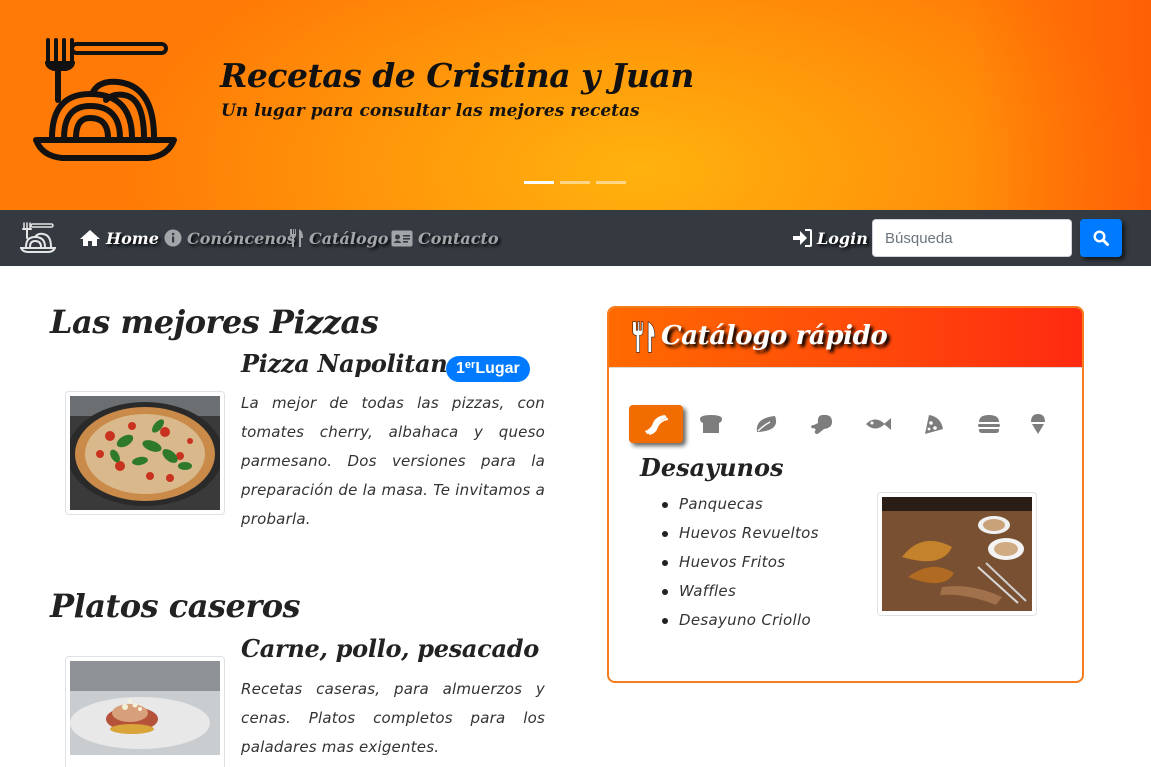 Image resolution: width=1151 pixels, height=767 pixels. I want to click on nav-about: Conóncenos, so click(230, 238).